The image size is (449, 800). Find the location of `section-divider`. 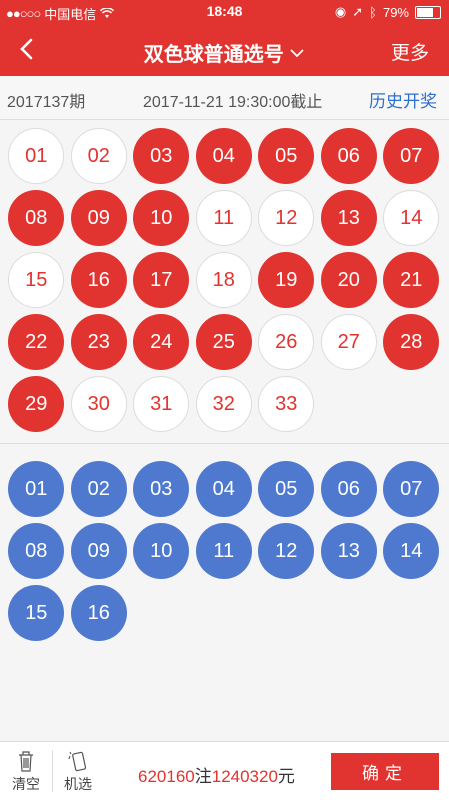

section-divider is located at coordinates (224, 443).